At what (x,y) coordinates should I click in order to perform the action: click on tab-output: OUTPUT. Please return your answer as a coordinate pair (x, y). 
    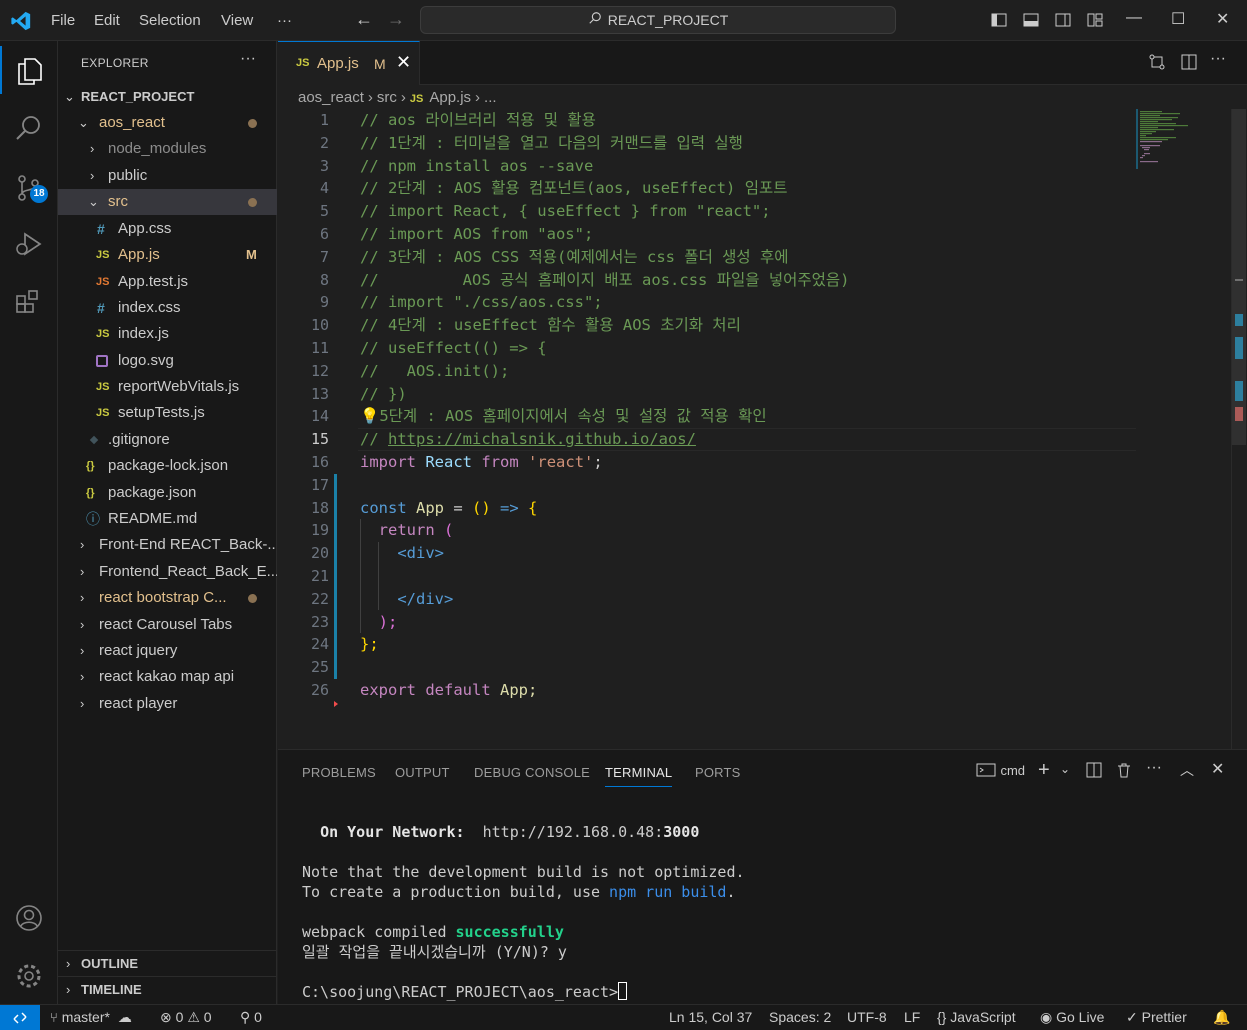
    Looking at the image, I should click on (422, 772).